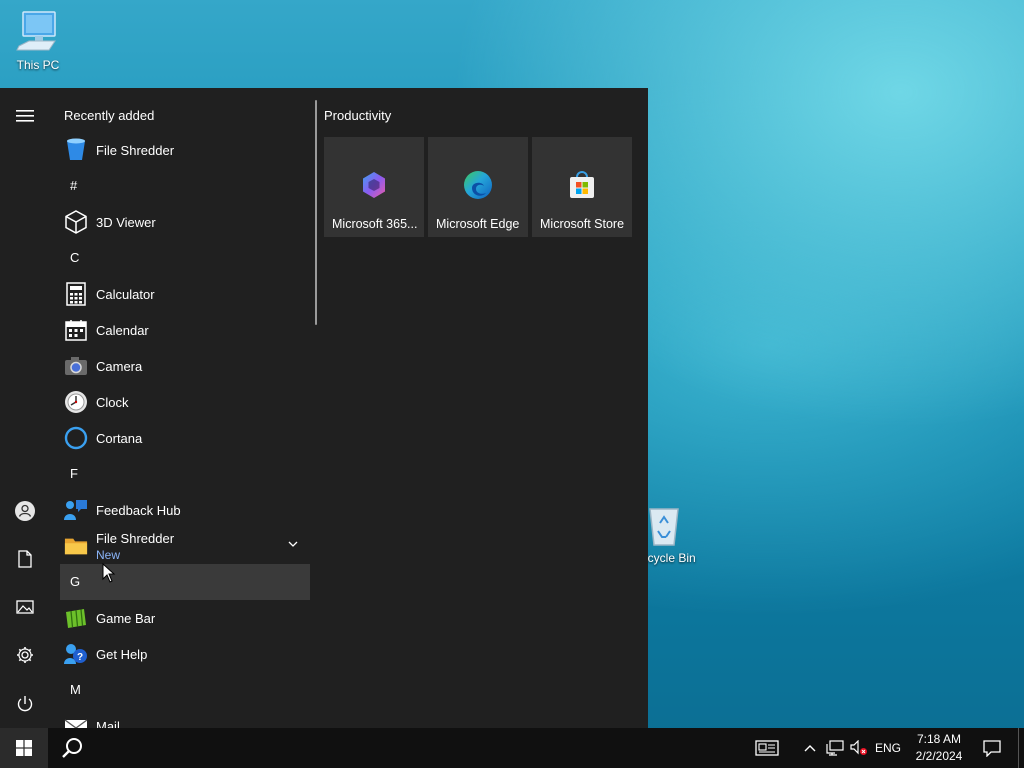 The image size is (1024, 768). I want to click on section-letter-g: G, so click(185, 582).